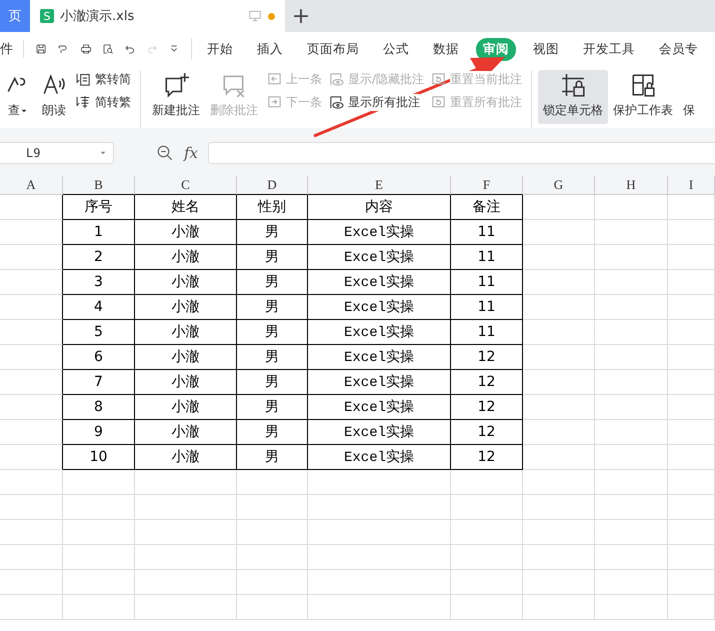 The image size is (715, 631). What do you see at coordinates (272, 185) in the screenshot?
I see `column-header: D` at bounding box center [272, 185].